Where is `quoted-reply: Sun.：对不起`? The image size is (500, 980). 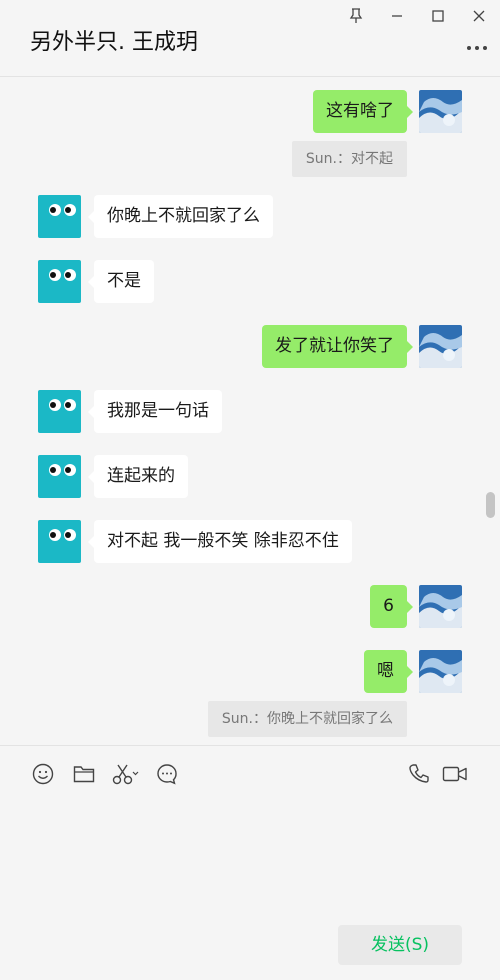 quoted-reply: Sun.：对不起 is located at coordinates (349, 159).